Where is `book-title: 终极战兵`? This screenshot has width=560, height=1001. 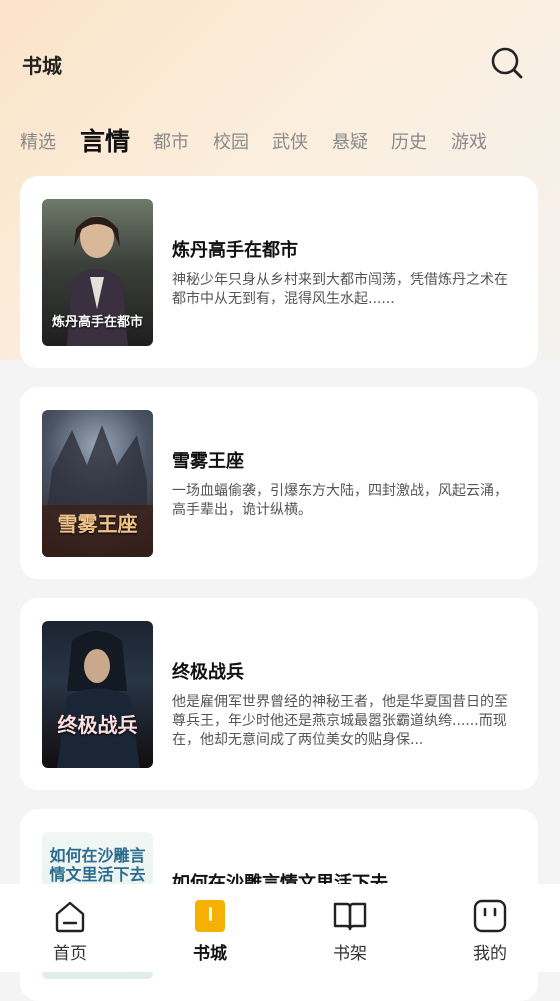 book-title: 终极战兵 is located at coordinates (208, 672).